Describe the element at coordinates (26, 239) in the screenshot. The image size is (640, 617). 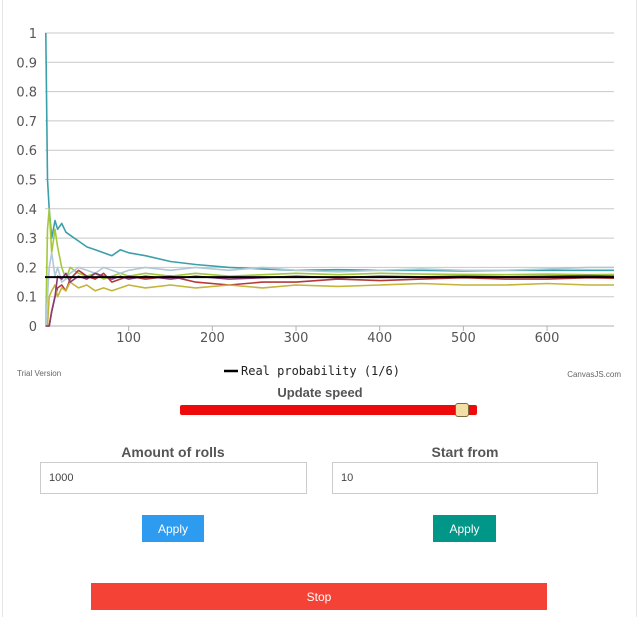
I see `y-tick-label: 0.3` at that location.